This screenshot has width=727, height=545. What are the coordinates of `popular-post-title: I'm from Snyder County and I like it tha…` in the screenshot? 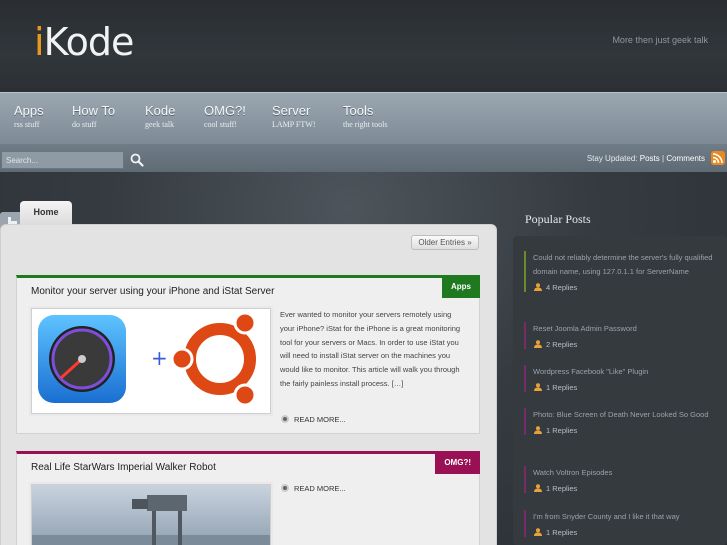 It's located at (623, 517).